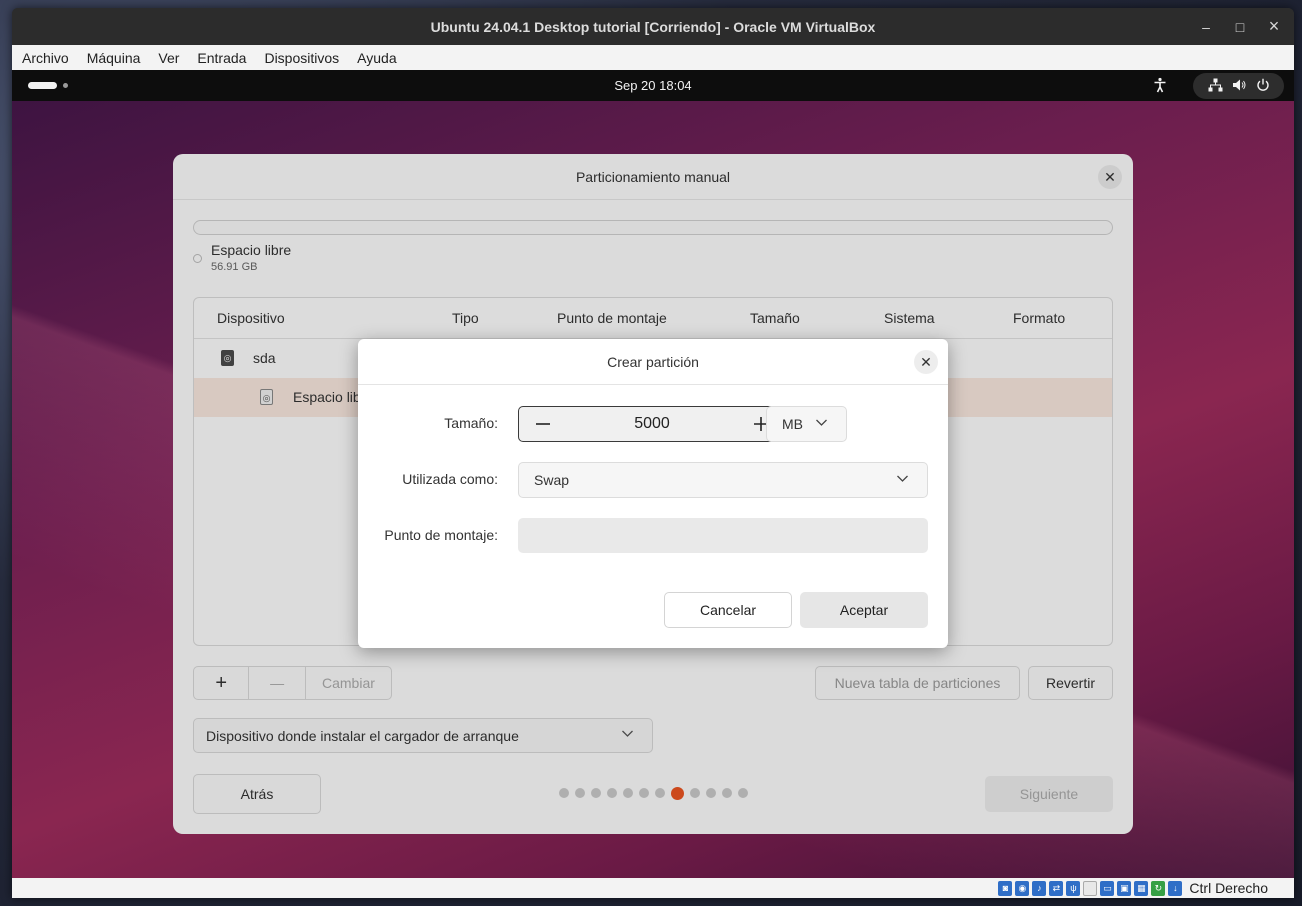  Describe the element at coordinates (1056, 888) in the screenshot. I see `network-adapter-icon: ⇄` at that location.